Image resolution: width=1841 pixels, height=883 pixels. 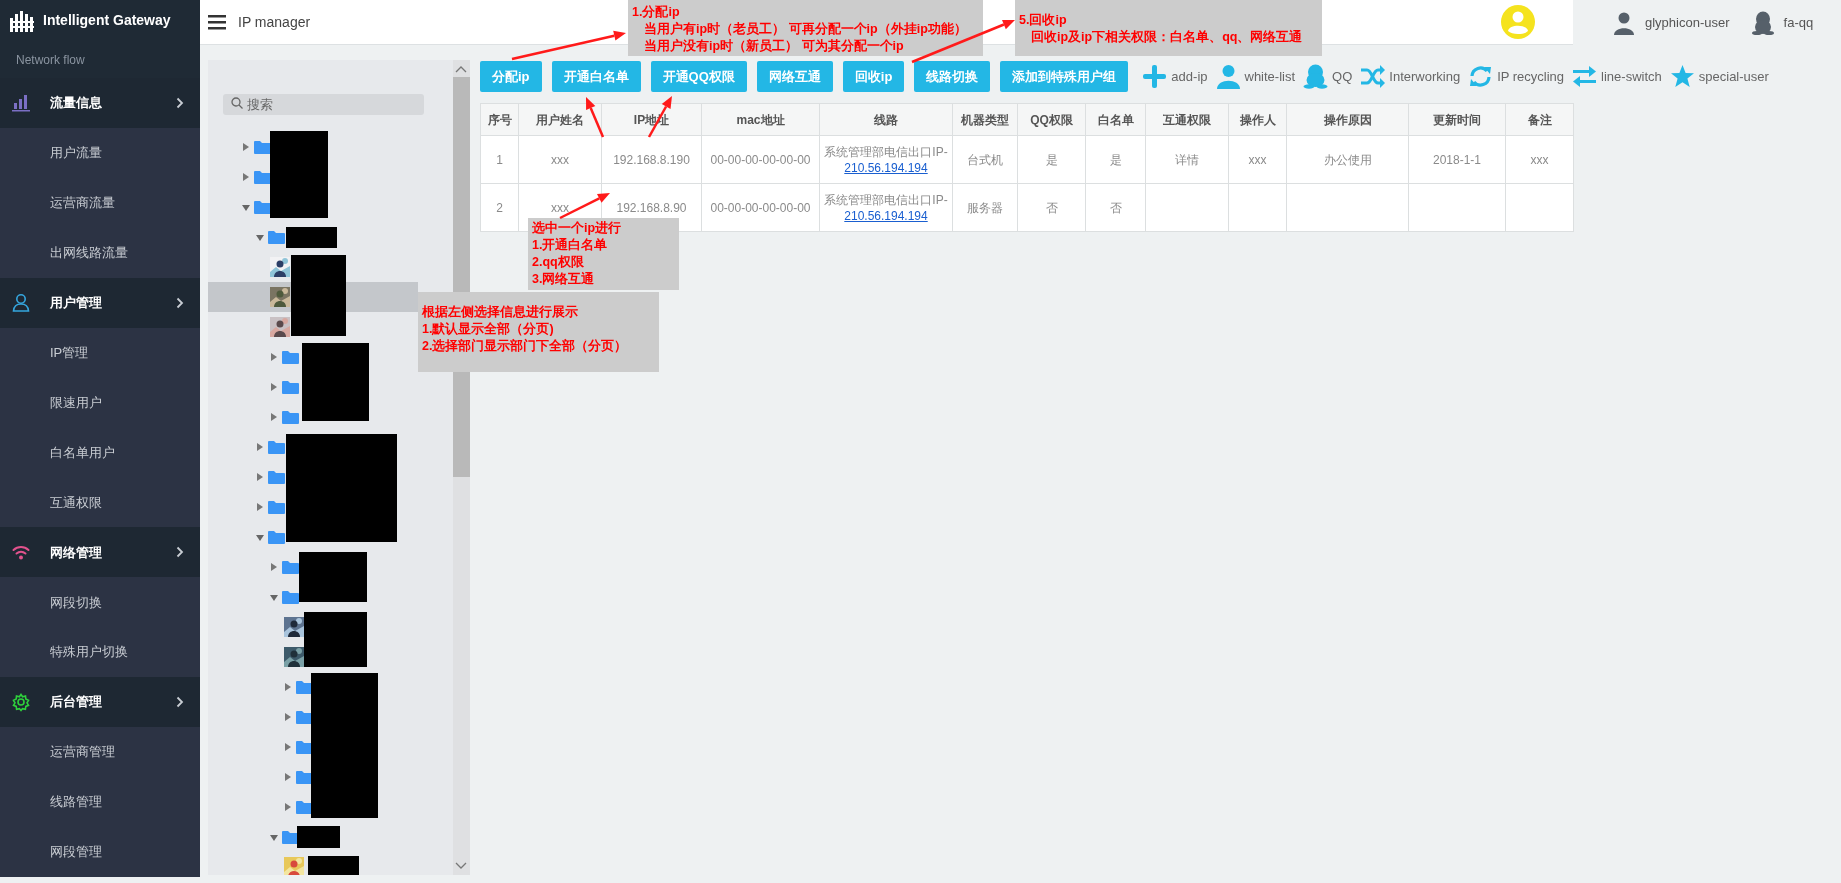 What do you see at coordinates (1155, 76) in the screenshot?
I see `plus-icon` at bounding box center [1155, 76].